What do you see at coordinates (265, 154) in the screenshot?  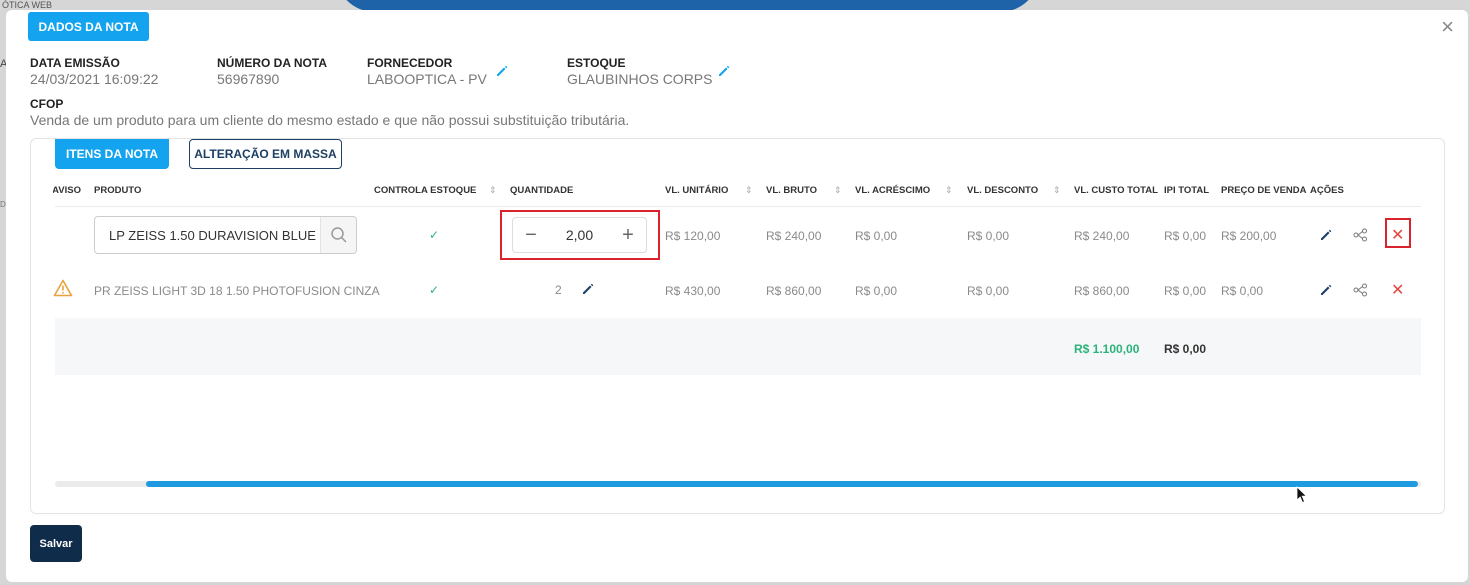 I see `tab-alteracao-em-massa: ALTERAÇÃO EM MASSA` at bounding box center [265, 154].